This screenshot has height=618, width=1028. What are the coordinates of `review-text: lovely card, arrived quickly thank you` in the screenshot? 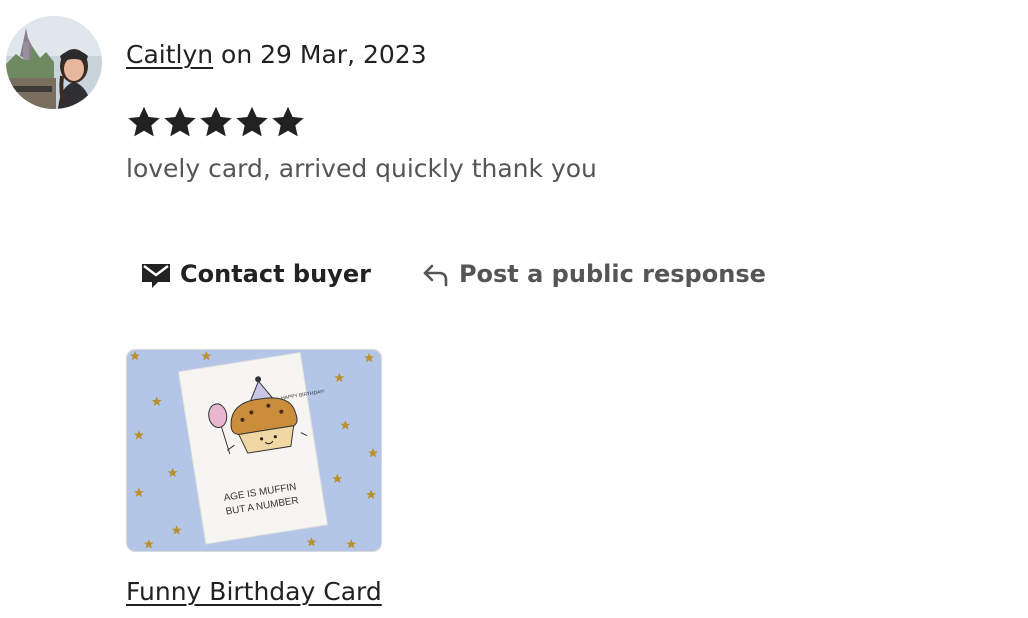 It's located at (361, 168).